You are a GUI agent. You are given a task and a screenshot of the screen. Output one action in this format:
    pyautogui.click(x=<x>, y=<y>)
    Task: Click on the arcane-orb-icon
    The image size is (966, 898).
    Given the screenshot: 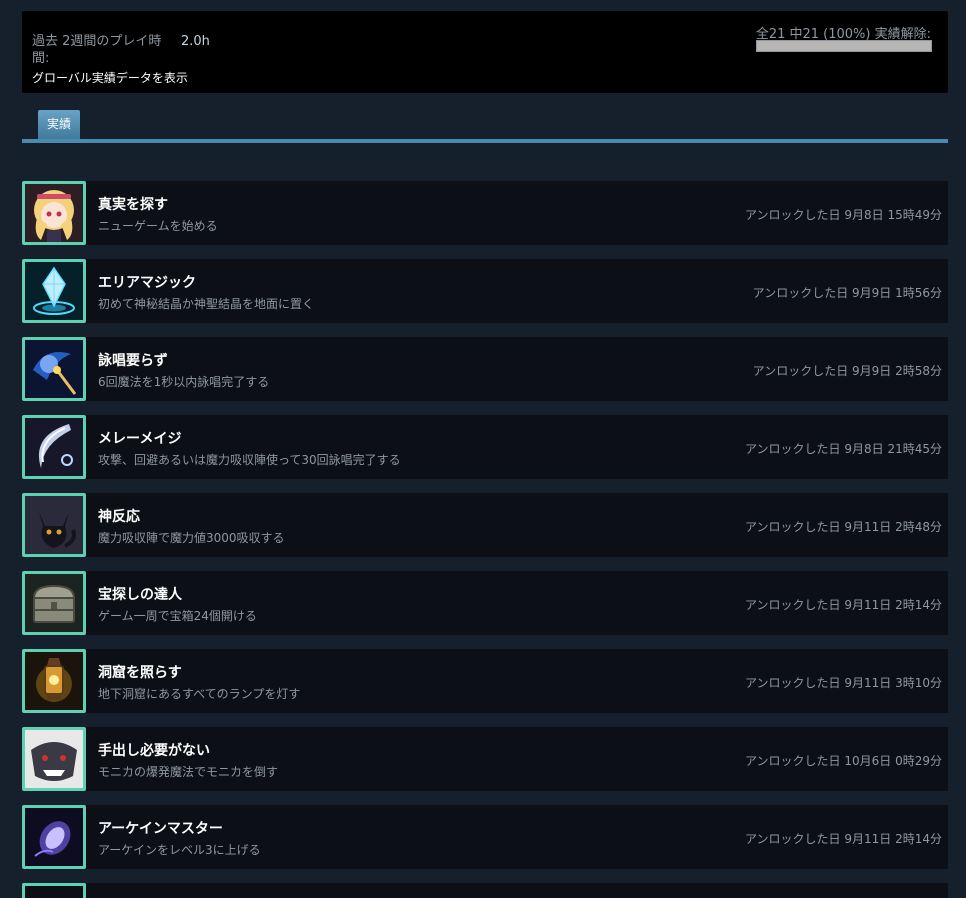 What is the action you would take?
    pyautogui.click(x=54, y=837)
    